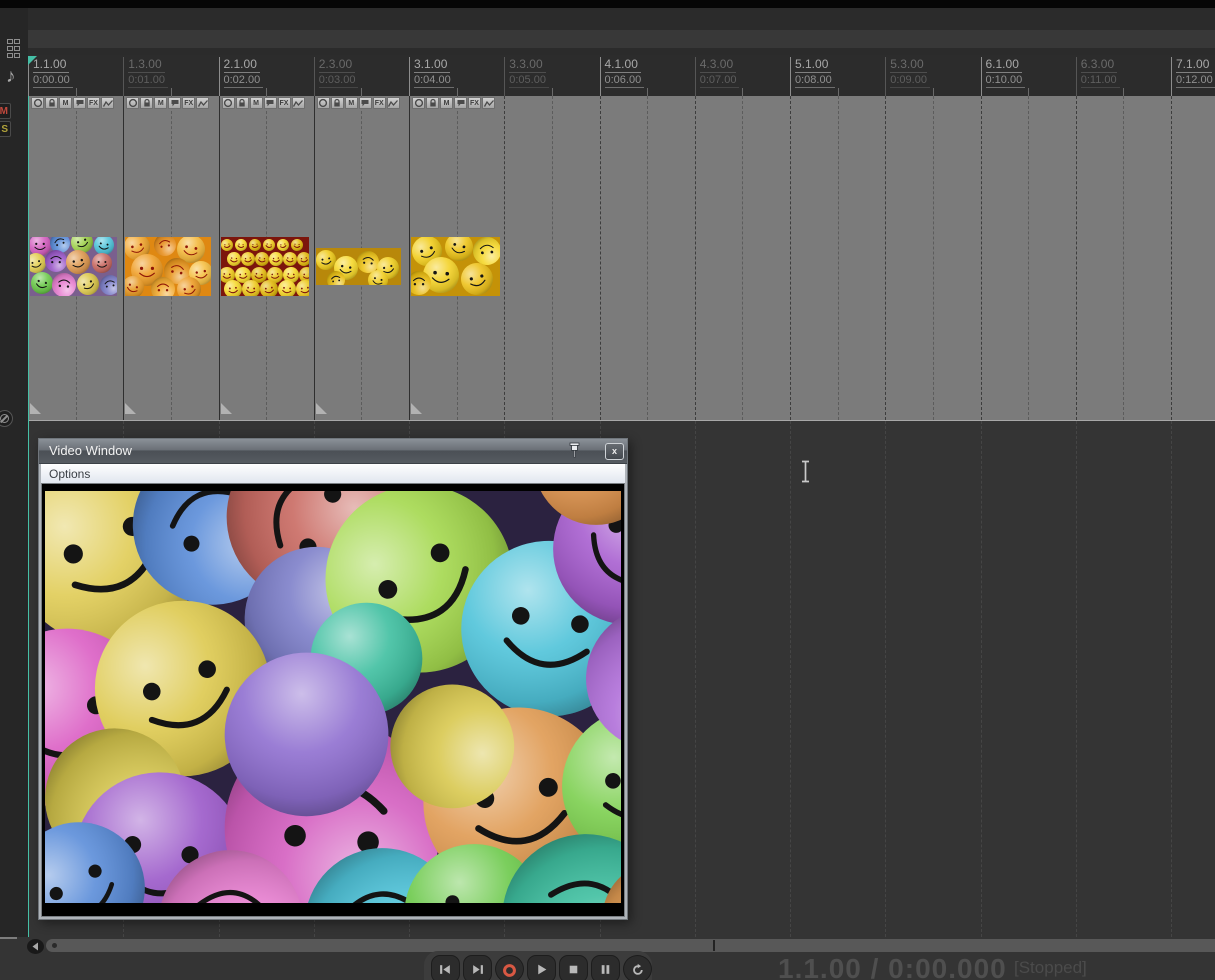 This screenshot has height=980, width=1215. I want to click on ruler-marker: 4.3.00 0:07.00, so click(717, 76).